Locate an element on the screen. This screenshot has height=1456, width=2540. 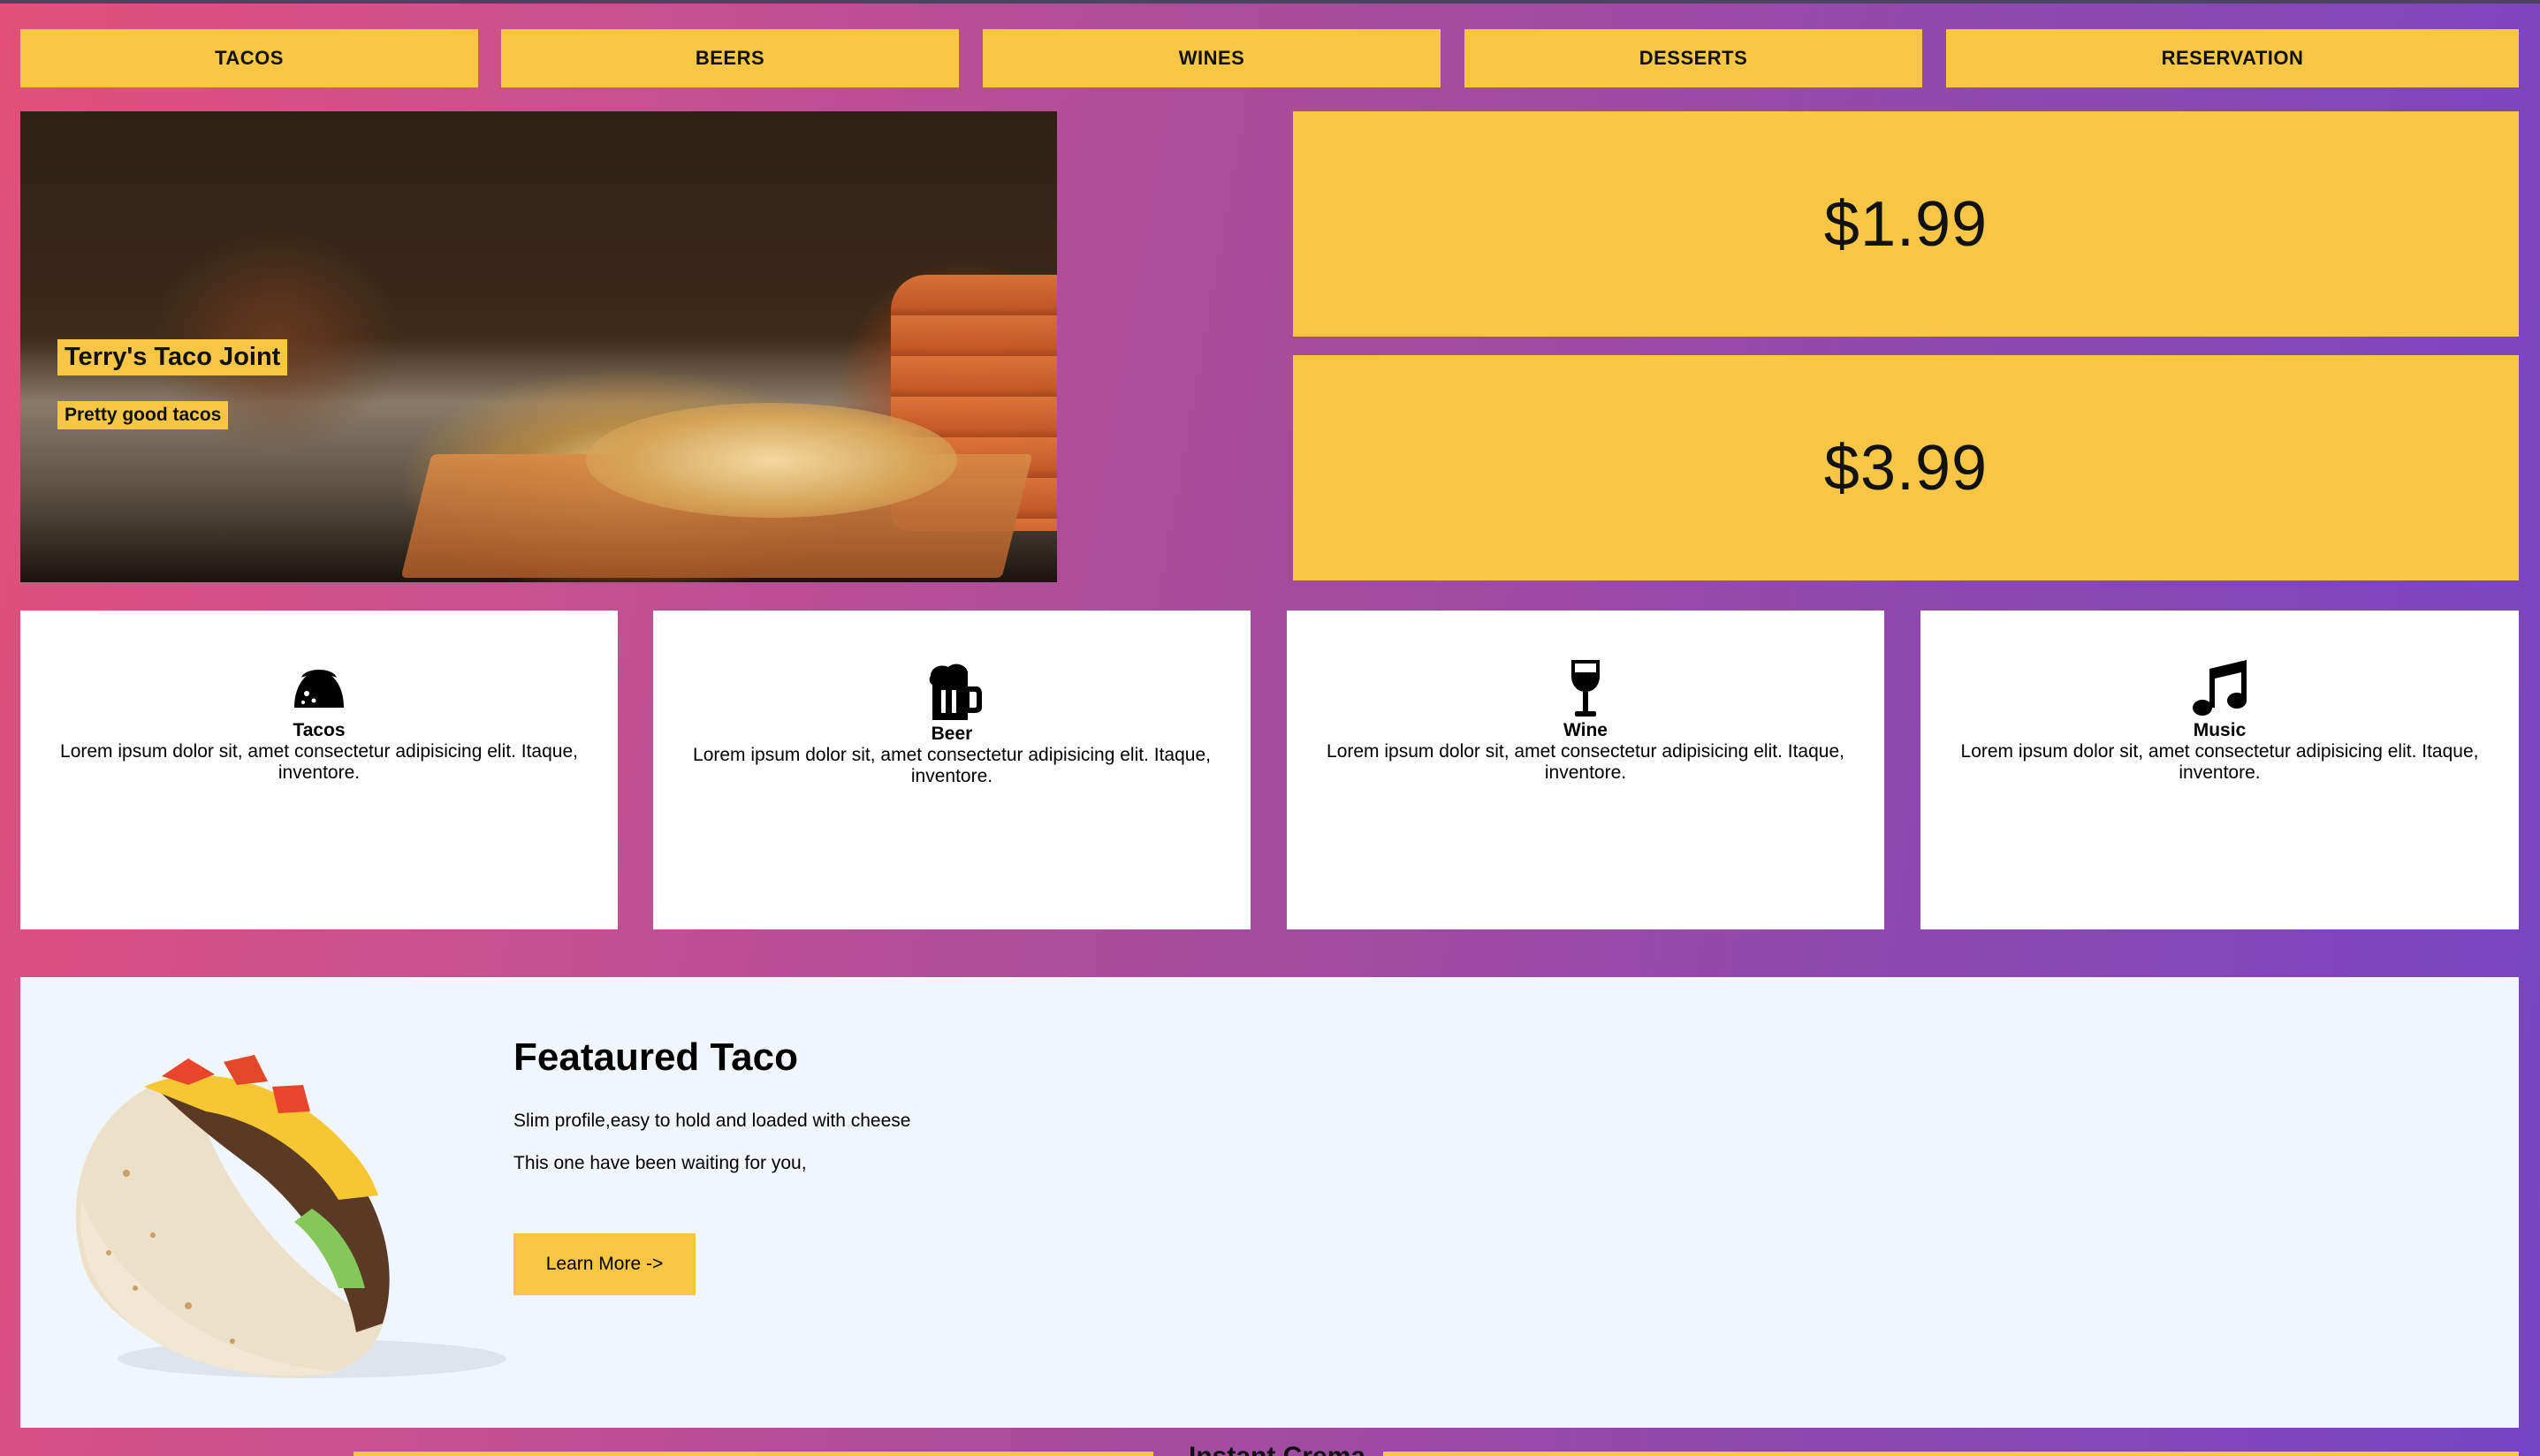
wine-glass-icon is located at coordinates (1585, 688).